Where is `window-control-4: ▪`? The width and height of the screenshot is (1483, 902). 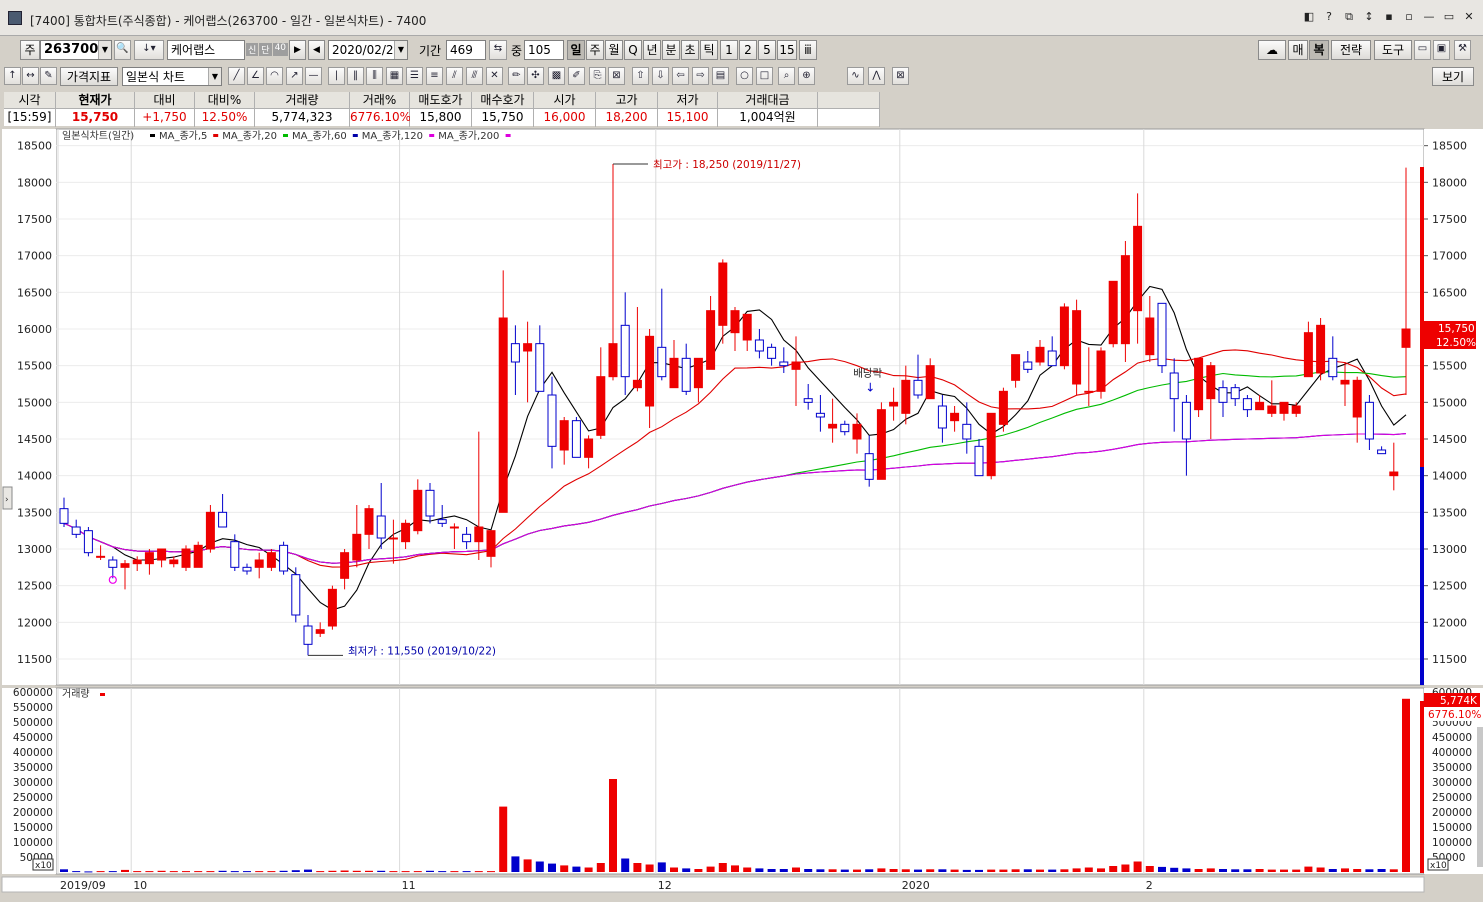 window-control-4: ▪ is located at coordinates (1389, 17).